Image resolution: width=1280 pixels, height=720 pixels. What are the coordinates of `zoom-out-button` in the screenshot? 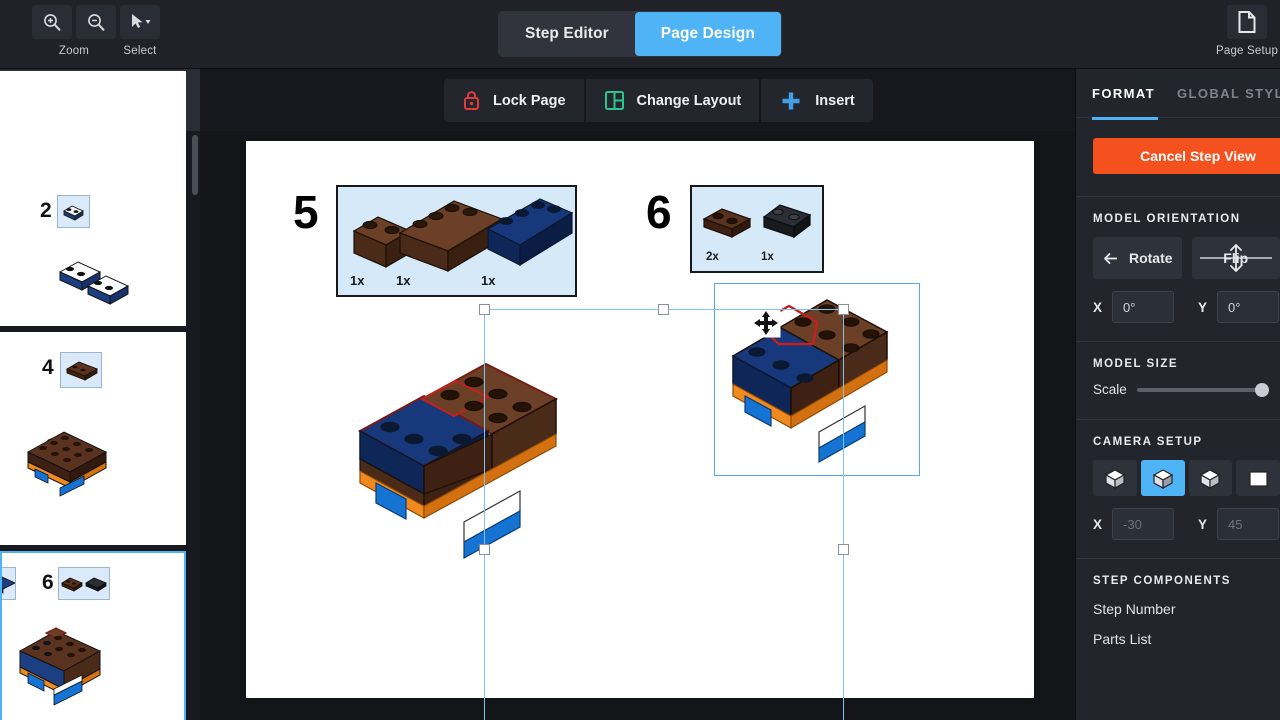 It's located at (96, 22).